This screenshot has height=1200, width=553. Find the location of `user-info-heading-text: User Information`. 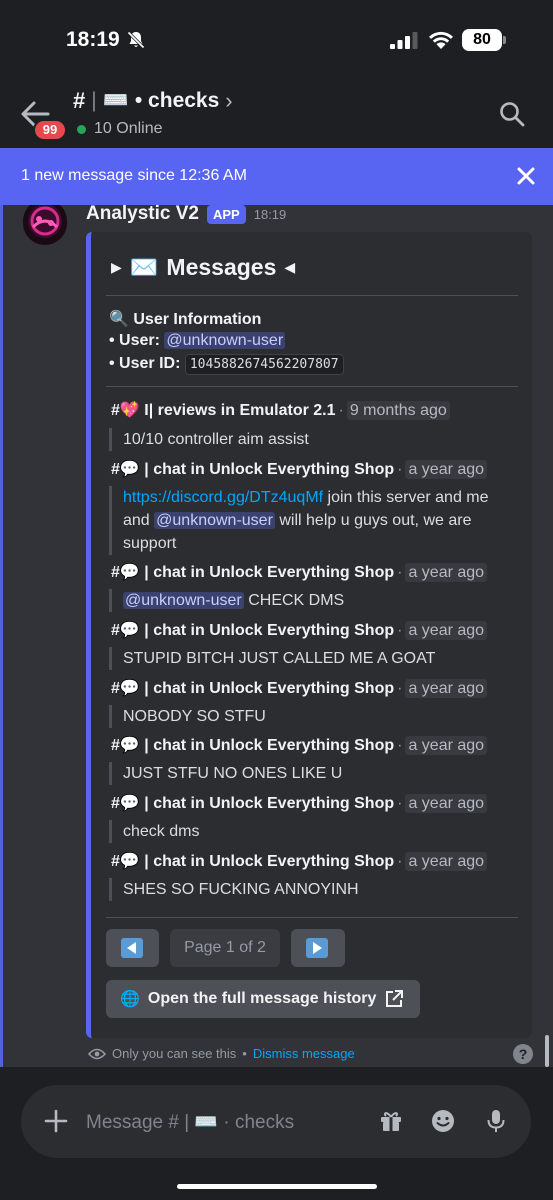

user-info-heading-text: User Information is located at coordinates (197, 319).